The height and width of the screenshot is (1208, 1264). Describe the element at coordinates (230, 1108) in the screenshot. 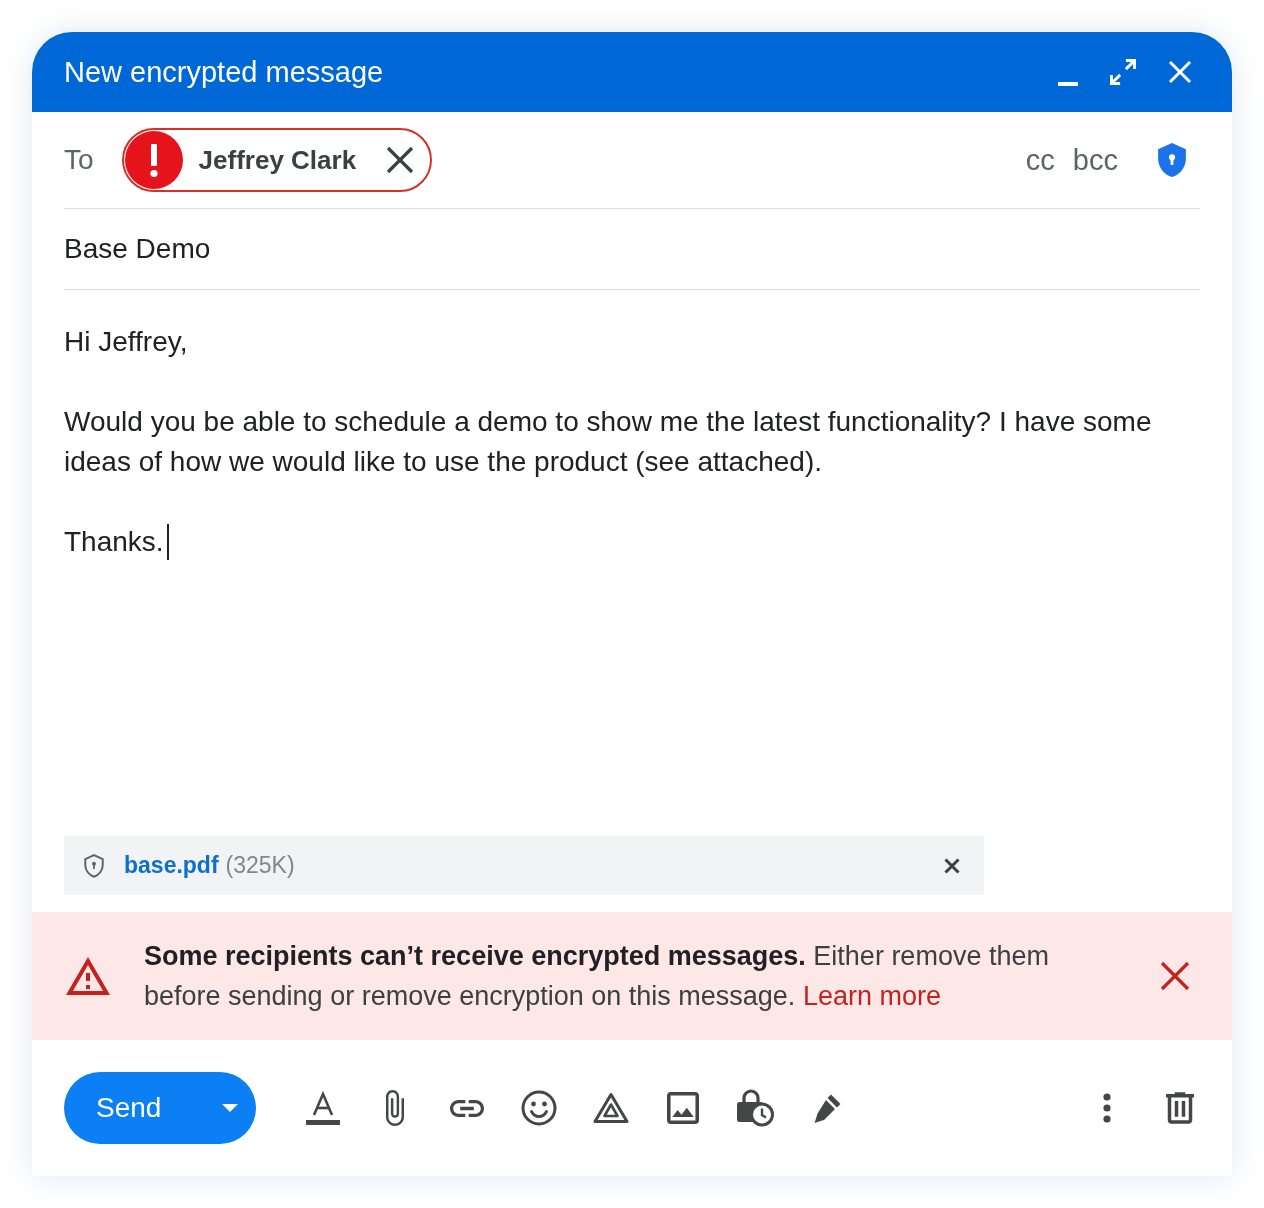

I see `caret-icon` at that location.